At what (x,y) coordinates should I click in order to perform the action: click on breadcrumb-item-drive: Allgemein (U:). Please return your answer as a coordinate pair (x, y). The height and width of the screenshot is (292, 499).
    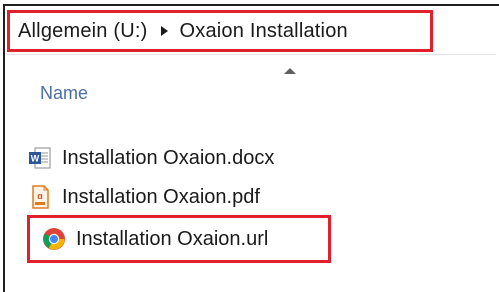
    Looking at the image, I should click on (83, 31).